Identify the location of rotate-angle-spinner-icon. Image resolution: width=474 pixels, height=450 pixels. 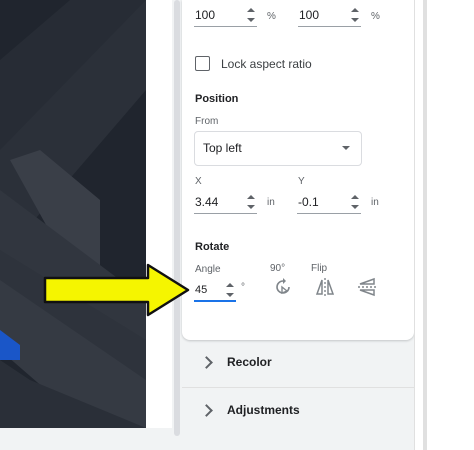
(230, 290).